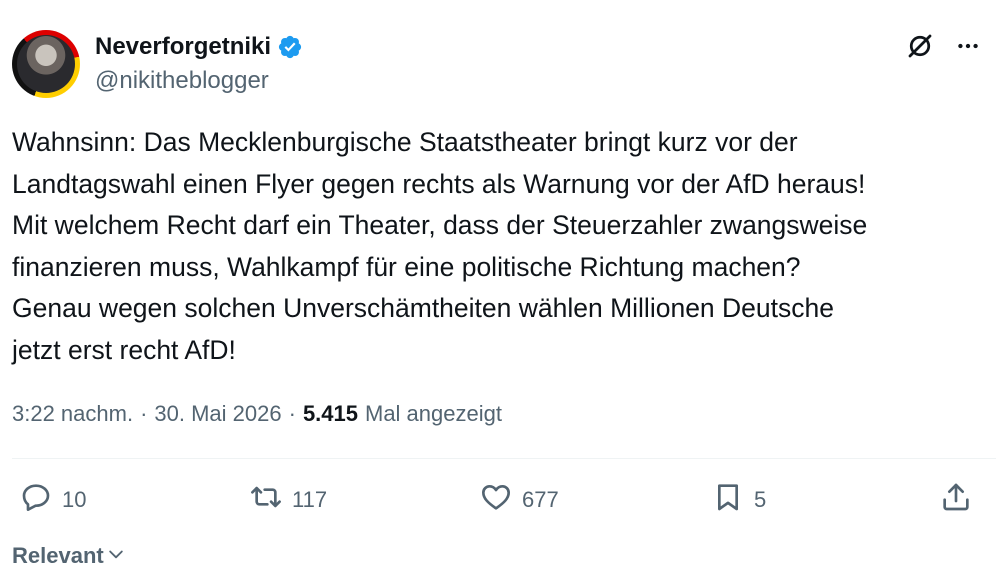 The image size is (1008, 583). What do you see at coordinates (116, 556) in the screenshot?
I see `chevron-down-icon` at bounding box center [116, 556].